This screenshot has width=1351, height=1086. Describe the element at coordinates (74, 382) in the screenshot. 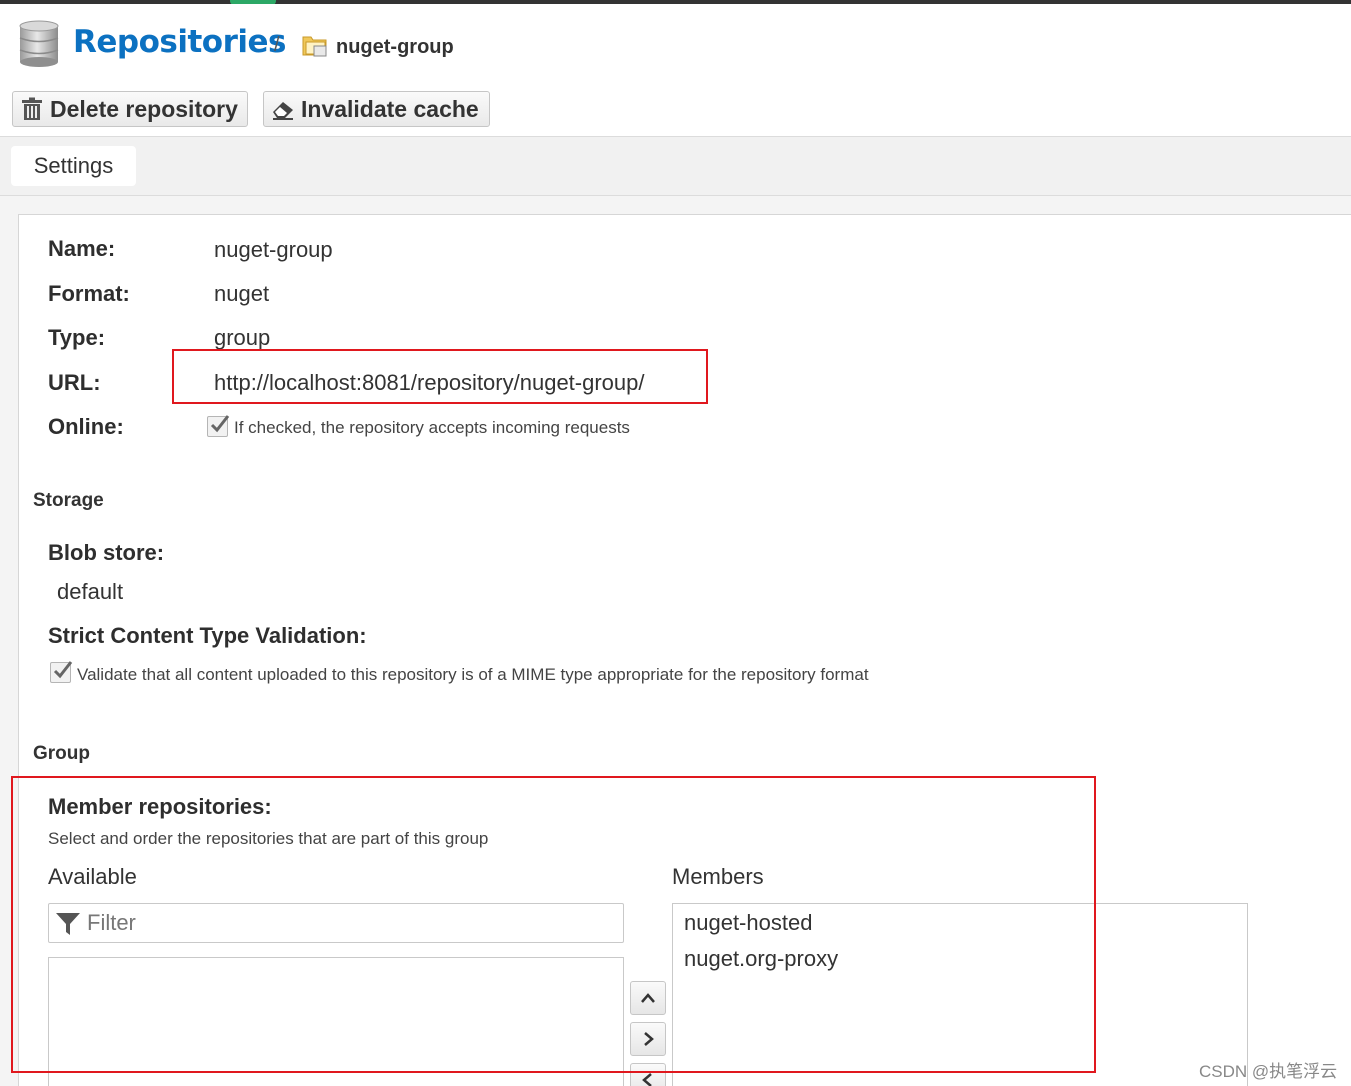

I see `url-label: URL:` at that location.